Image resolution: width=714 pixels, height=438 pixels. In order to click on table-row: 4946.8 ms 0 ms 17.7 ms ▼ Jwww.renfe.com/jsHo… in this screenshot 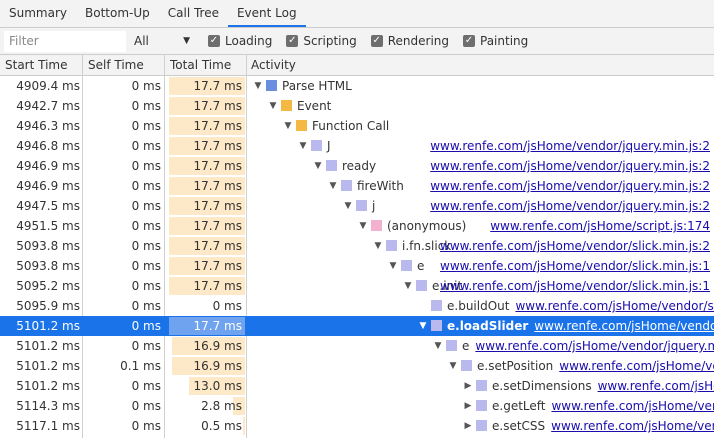, I will do `click(357, 146)`.